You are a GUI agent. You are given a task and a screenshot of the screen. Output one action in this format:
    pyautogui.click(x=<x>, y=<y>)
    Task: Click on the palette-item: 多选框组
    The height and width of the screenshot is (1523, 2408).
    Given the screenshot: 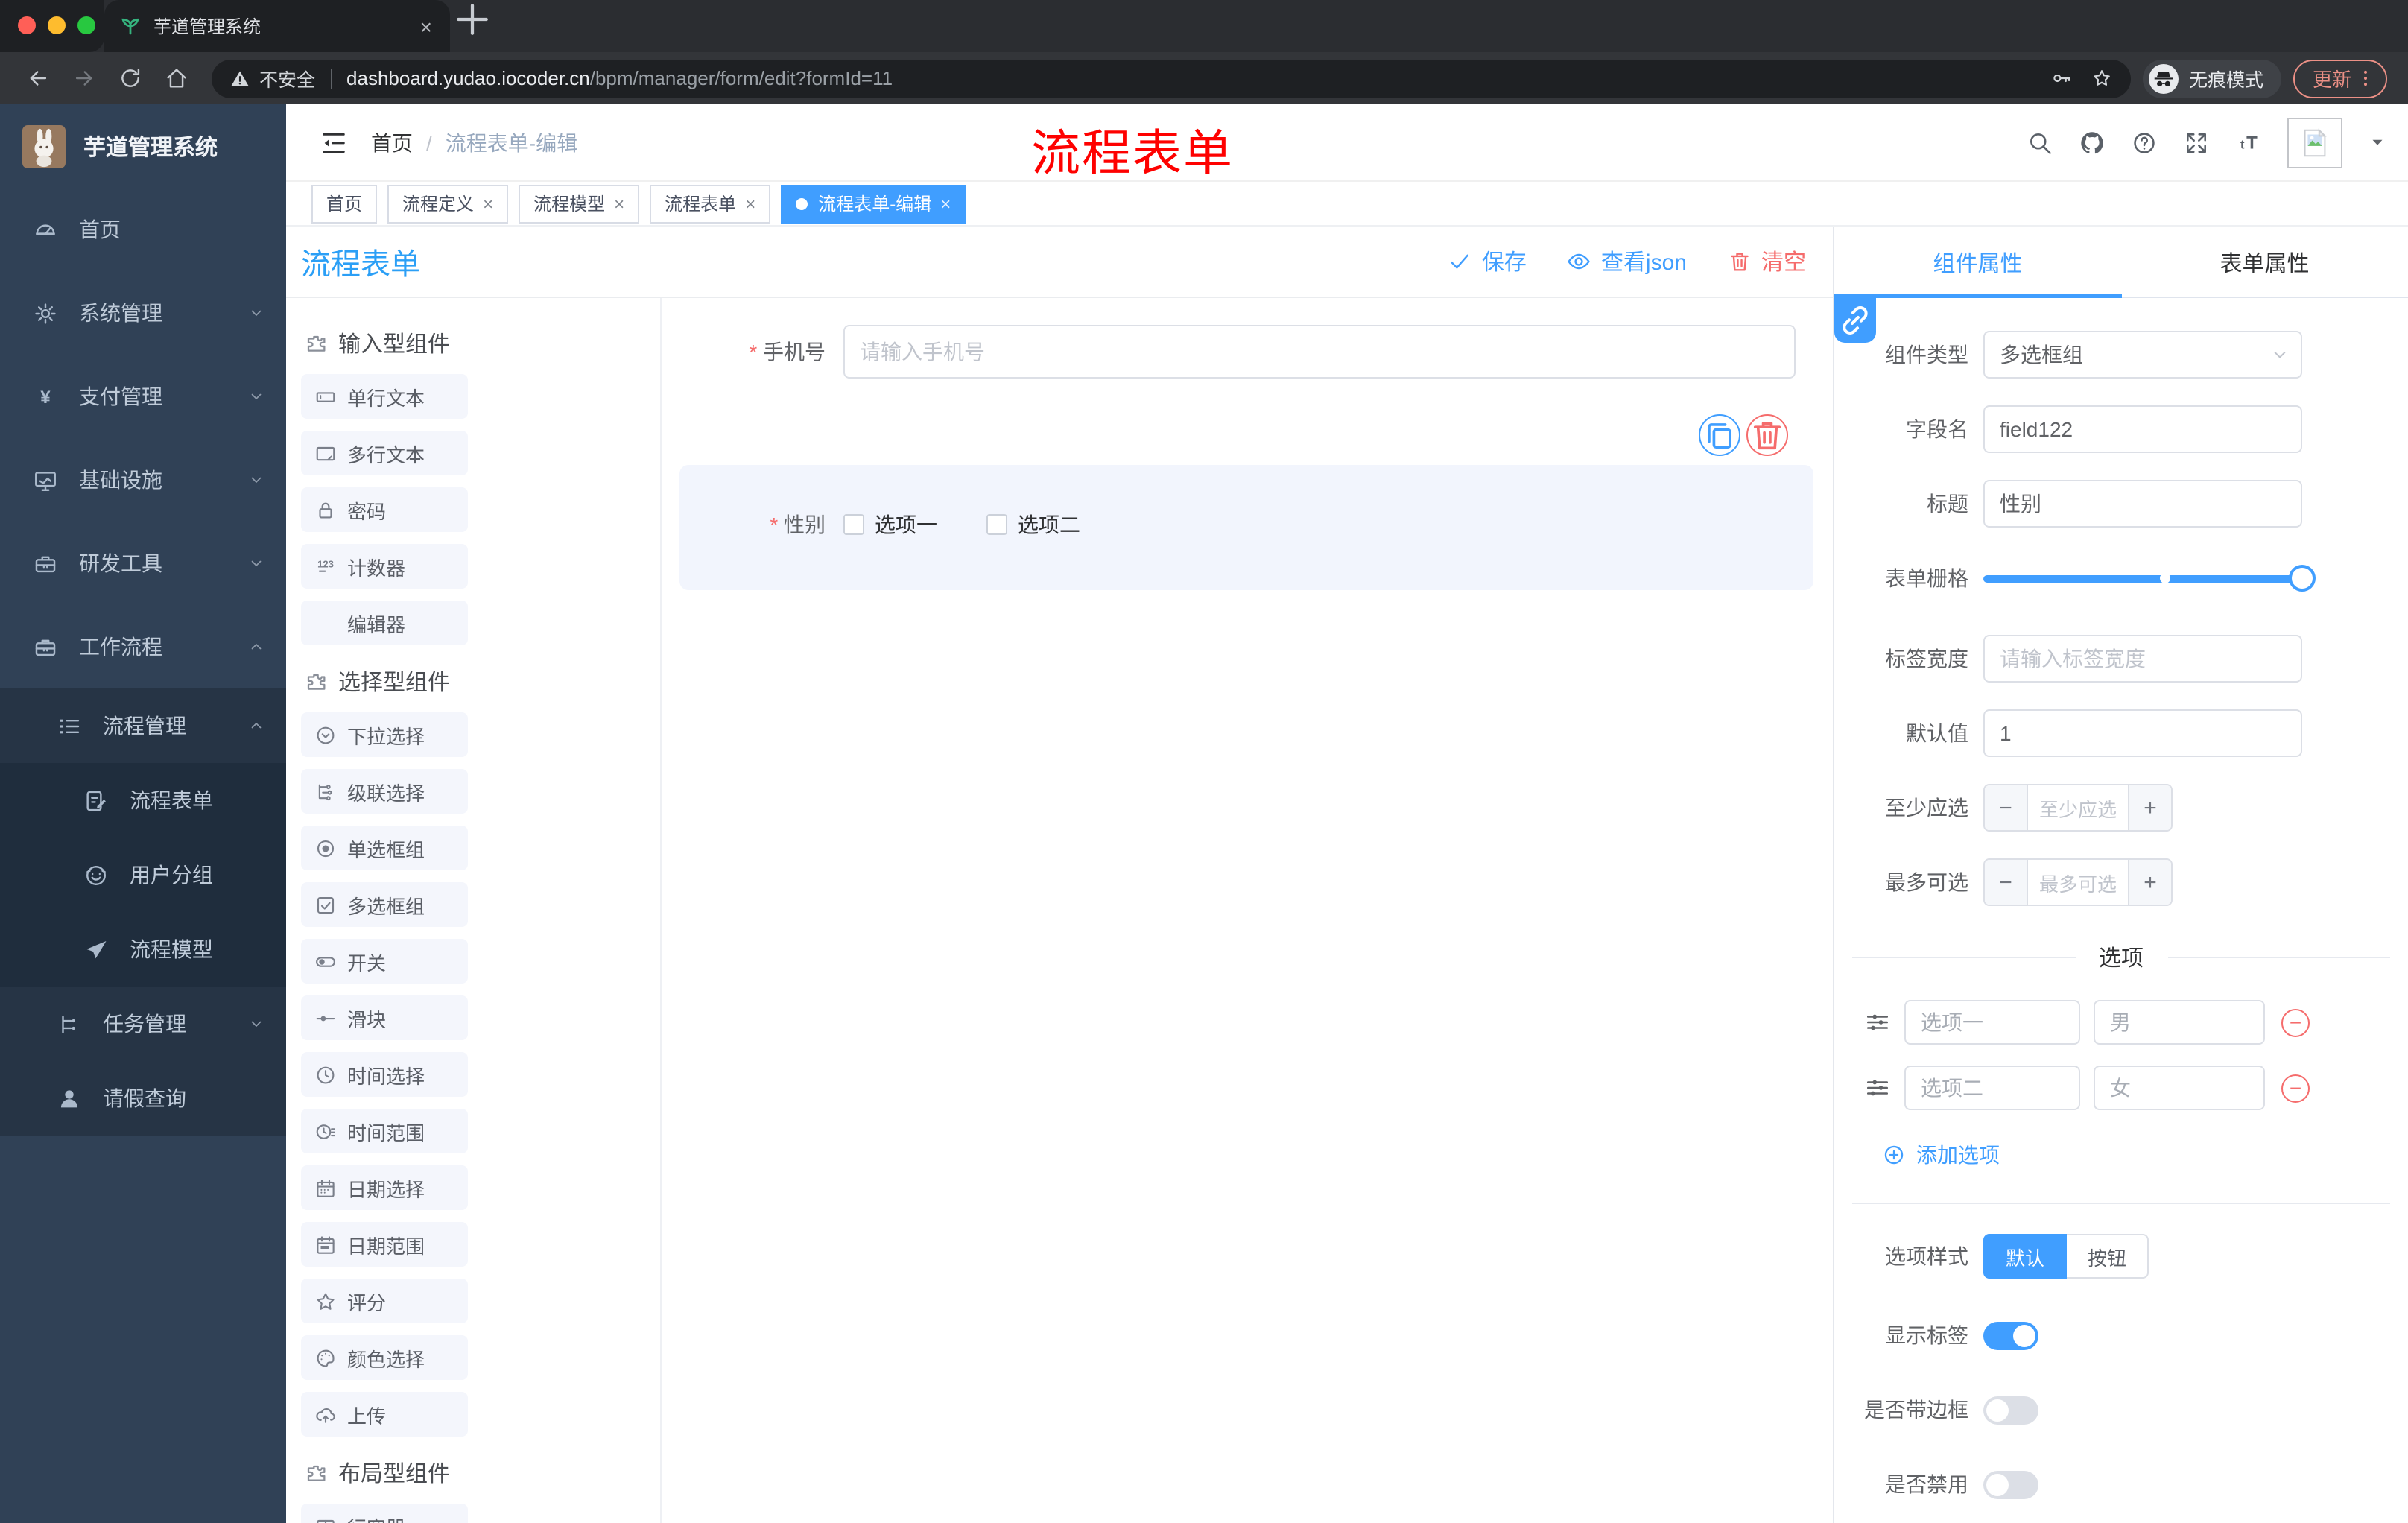 What is the action you would take?
    pyautogui.click(x=384, y=905)
    